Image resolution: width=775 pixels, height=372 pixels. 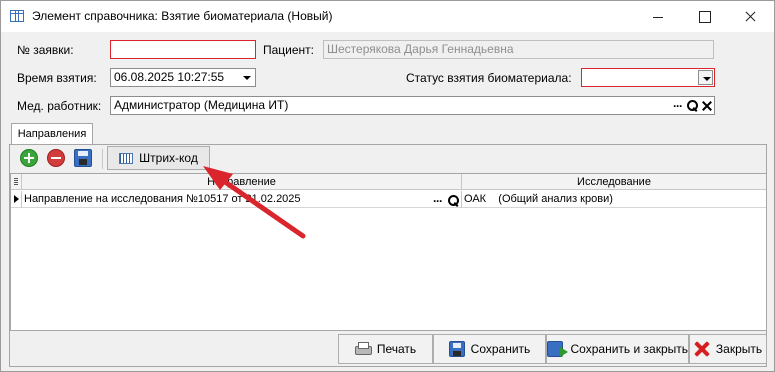 I want to click on med-worker-actions: ···, so click(x=692, y=105).